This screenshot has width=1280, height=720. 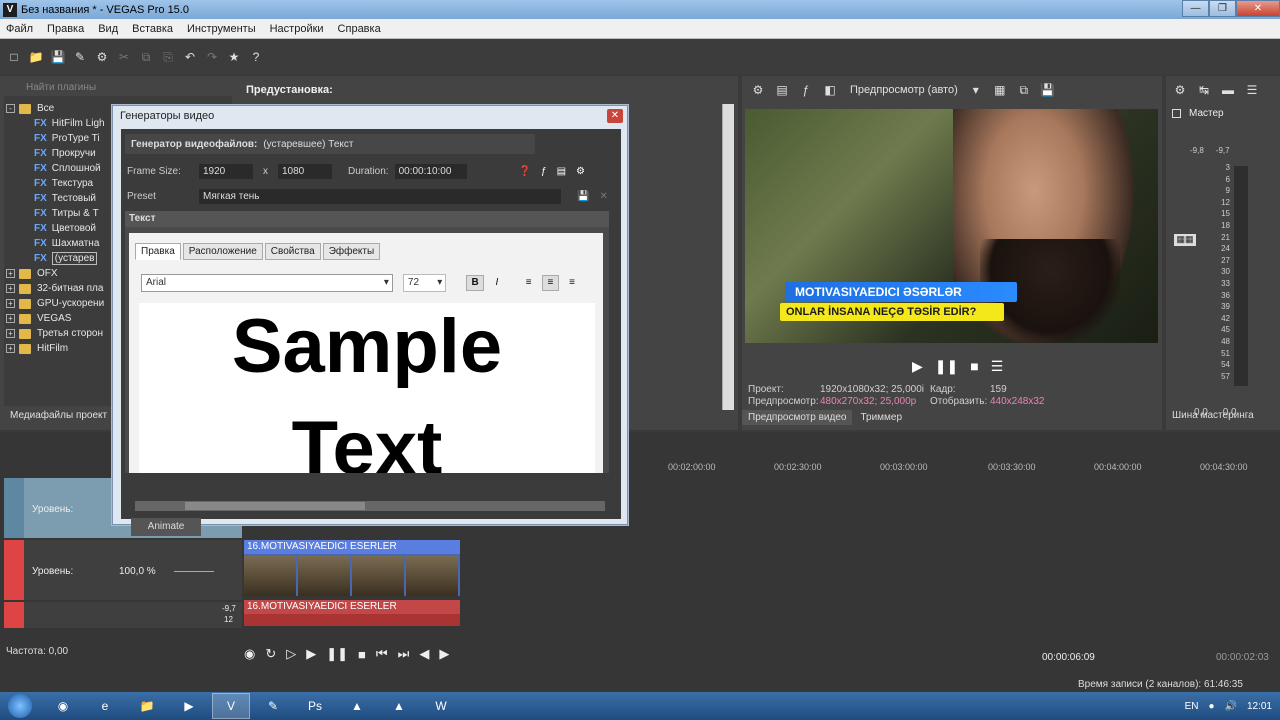 What do you see at coordinates (55, 153) in the screenshot?
I see `tree-item-fx: FX Прокручи` at bounding box center [55, 153].